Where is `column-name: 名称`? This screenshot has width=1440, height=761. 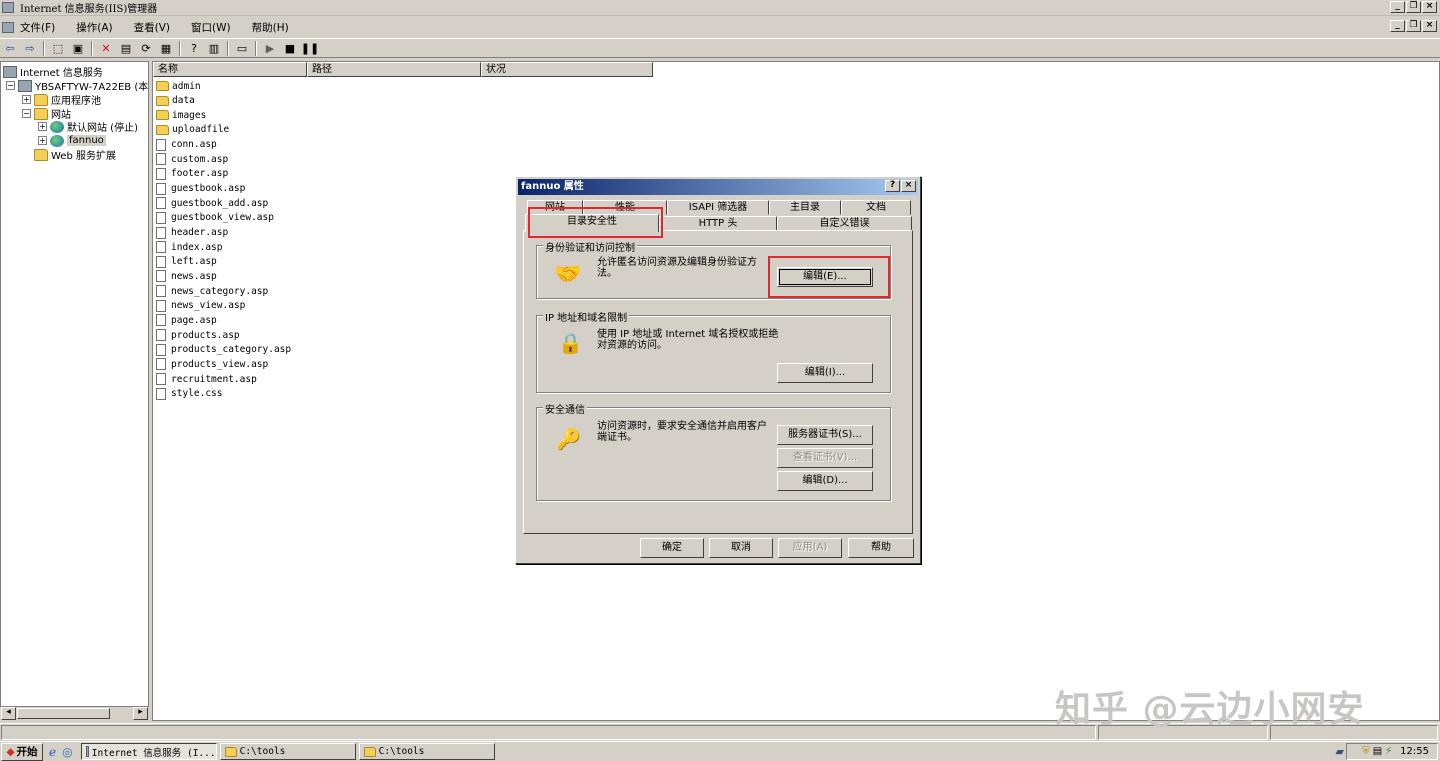
column-name: 名称 is located at coordinates (230, 69).